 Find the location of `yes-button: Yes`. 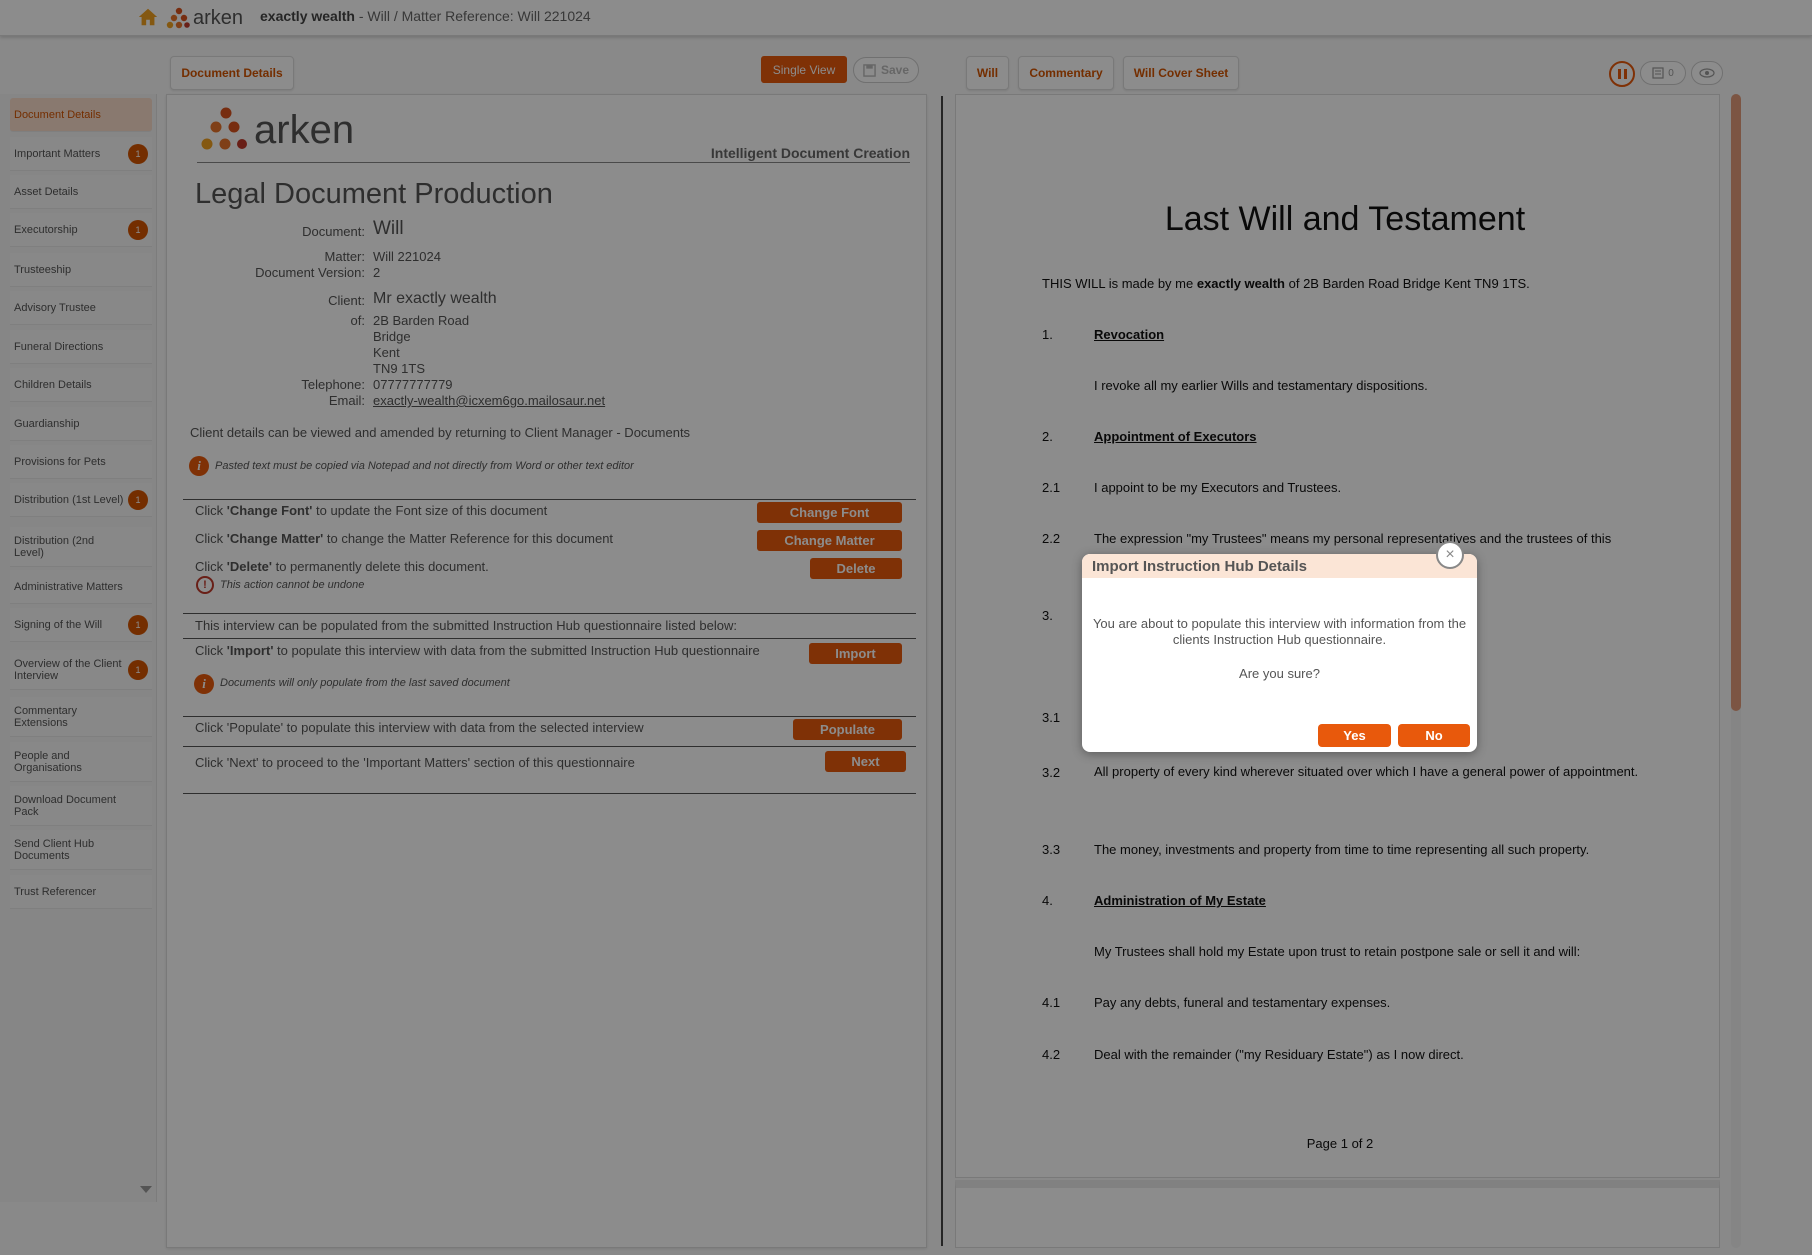

yes-button: Yes is located at coordinates (1354, 735).